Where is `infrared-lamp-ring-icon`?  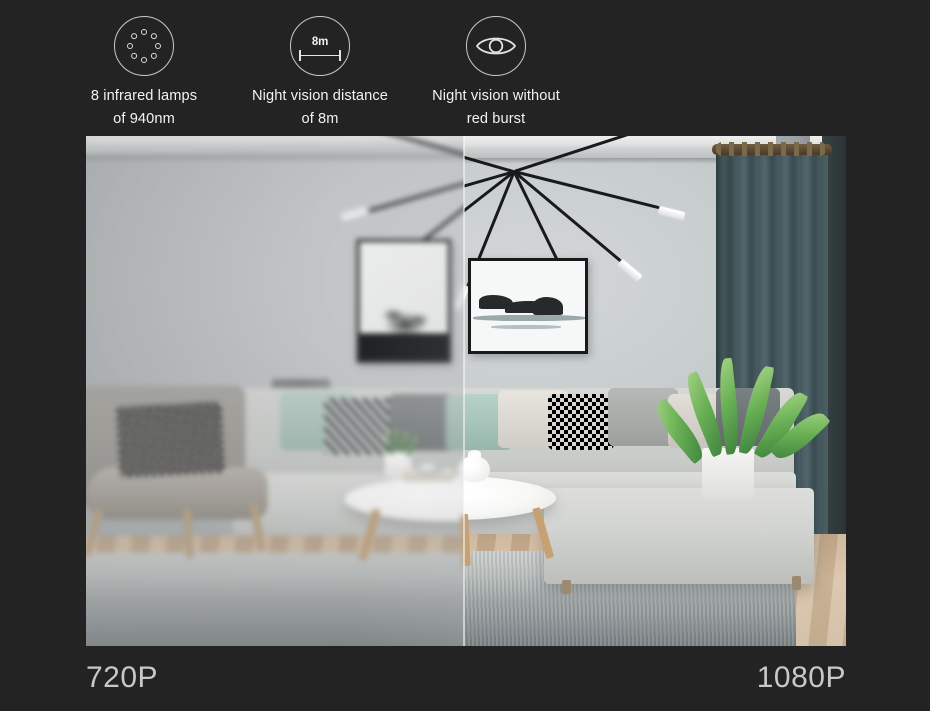 infrared-lamp-ring-icon is located at coordinates (144, 46).